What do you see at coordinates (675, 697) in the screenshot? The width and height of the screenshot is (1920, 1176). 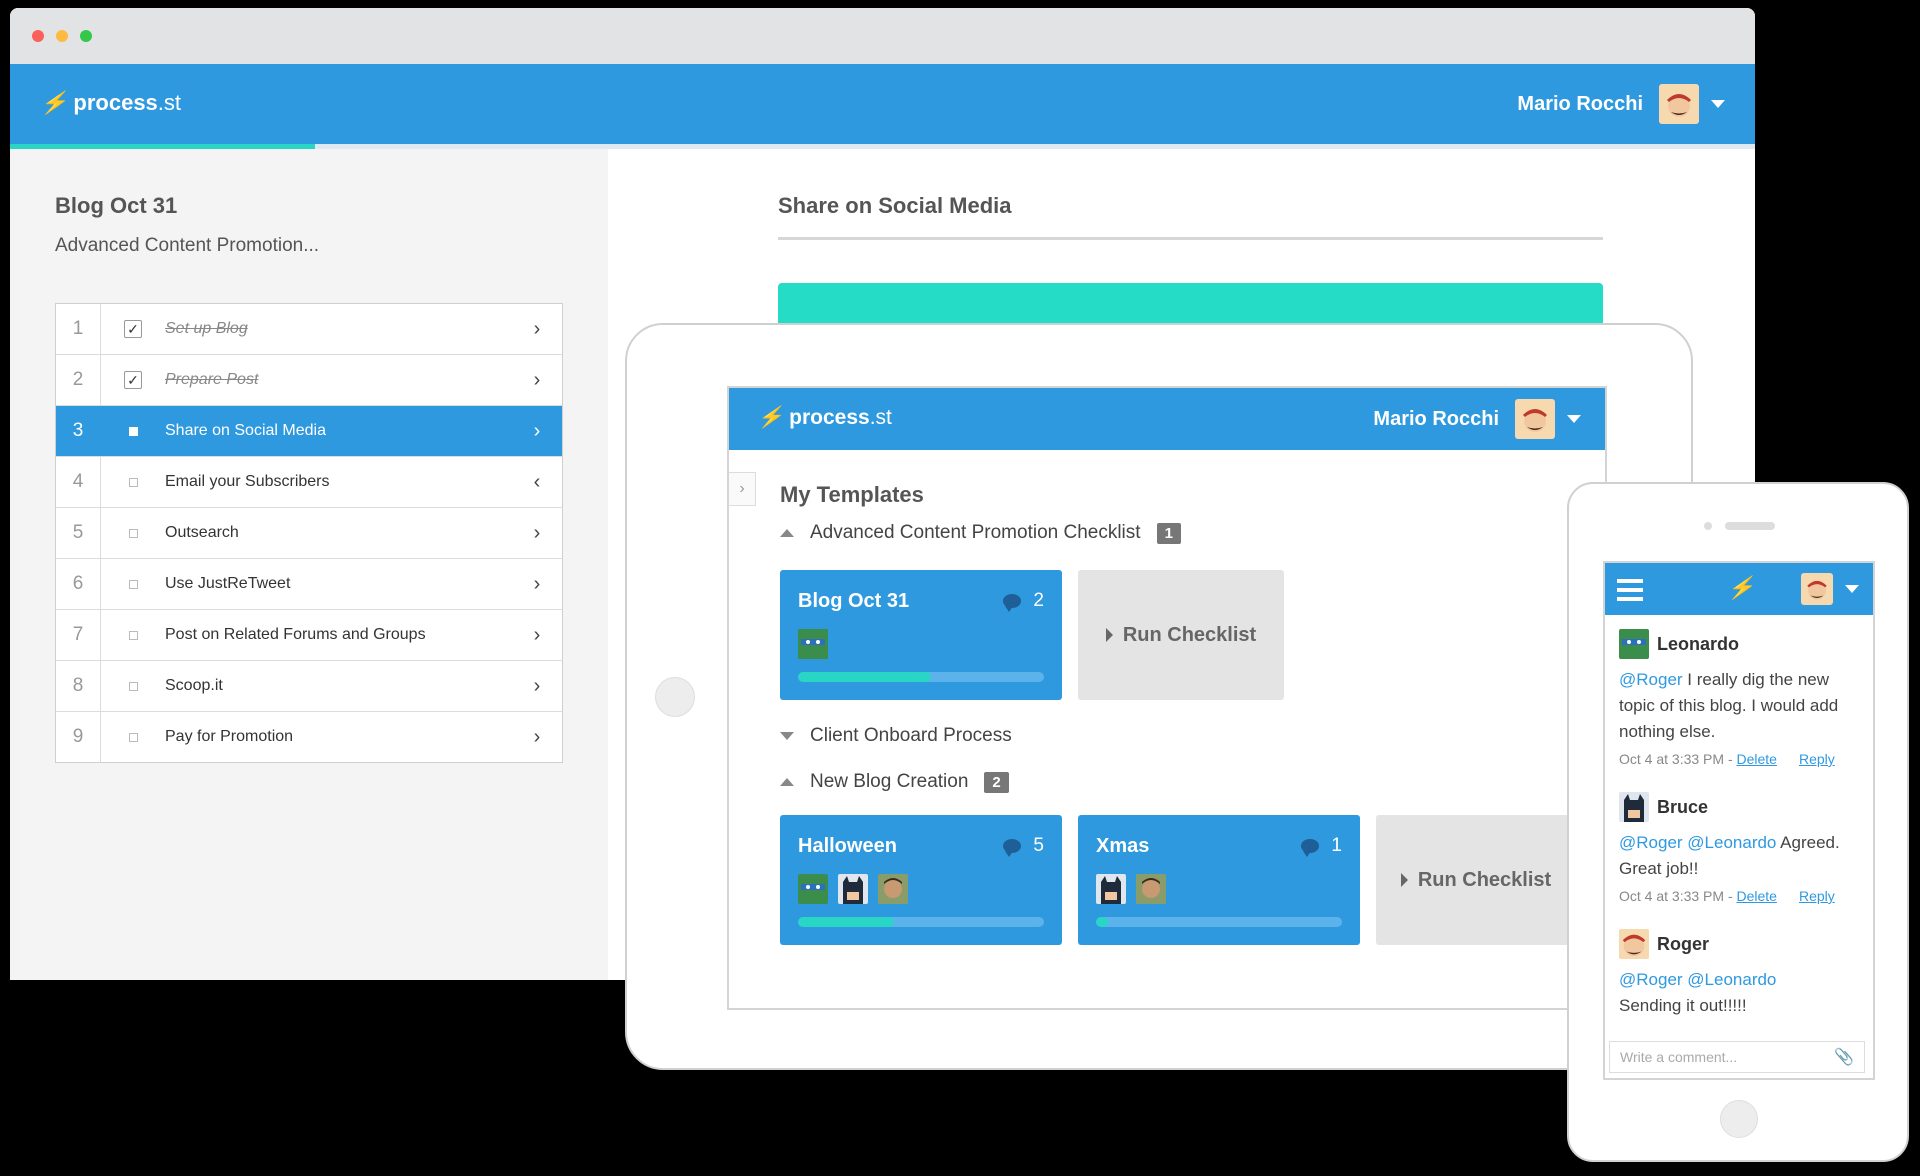 I see `tablet-home-button` at bounding box center [675, 697].